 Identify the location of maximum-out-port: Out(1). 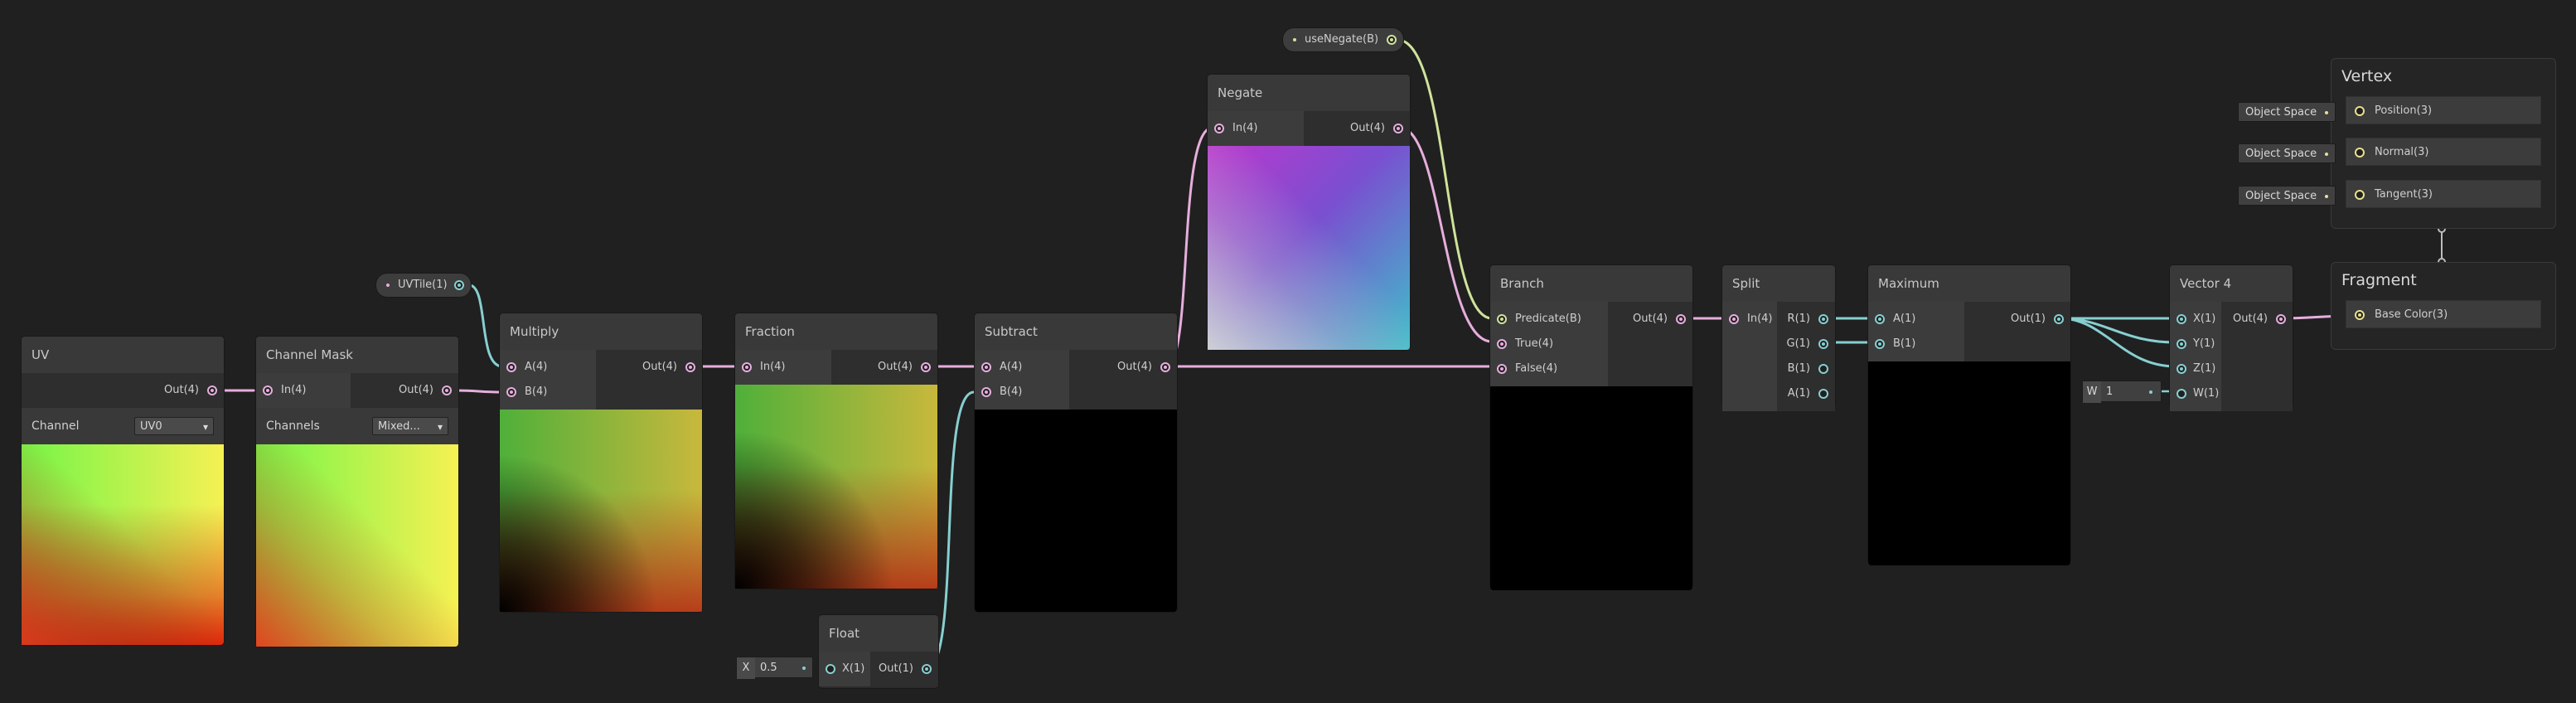
(2017, 319).